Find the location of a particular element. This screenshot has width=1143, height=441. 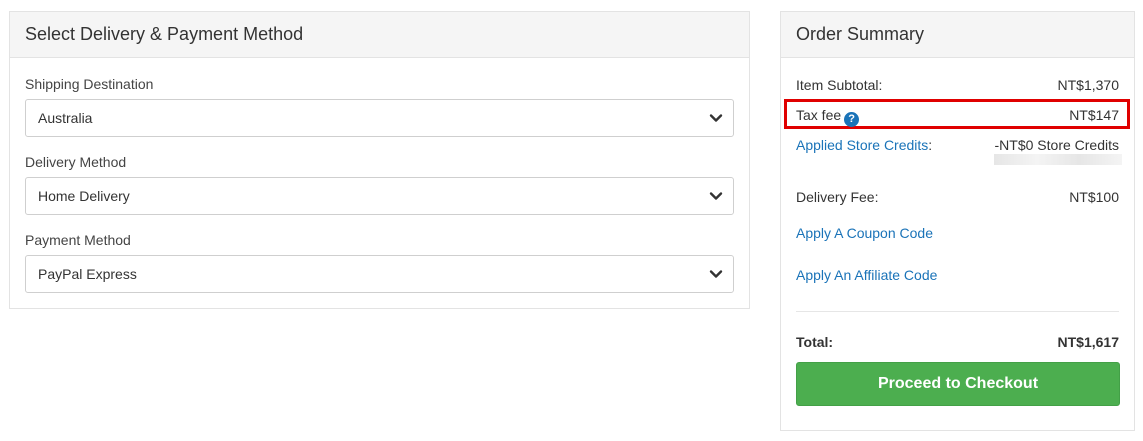

shipping-destination-label: Shipping Destination is located at coordinates (89, 84).